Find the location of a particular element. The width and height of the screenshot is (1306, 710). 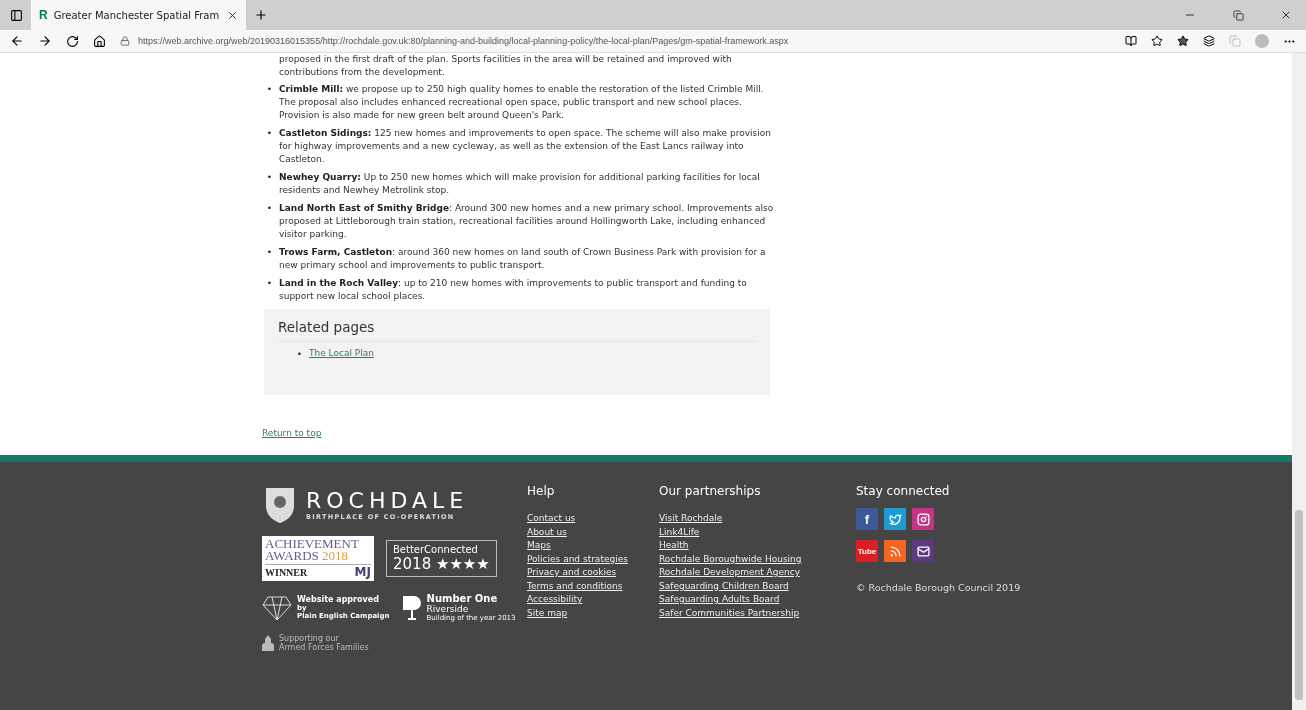

list-item: Castleton Sidings: 125 new homes and improvements to open space. The scheme will also make provision for highway improvements and a new cycleway, as well as the extension of the East Lancs railway into Castleton. is located at coordinates (525, 146).